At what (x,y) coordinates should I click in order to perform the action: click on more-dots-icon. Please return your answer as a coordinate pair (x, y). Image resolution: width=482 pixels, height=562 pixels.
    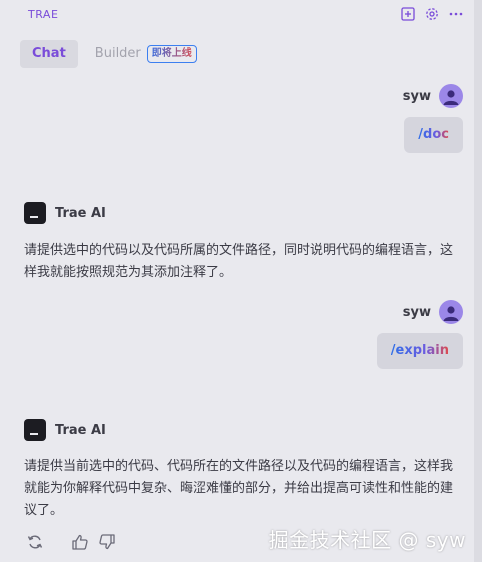
    Looking at the image, I should click on (456, 14).